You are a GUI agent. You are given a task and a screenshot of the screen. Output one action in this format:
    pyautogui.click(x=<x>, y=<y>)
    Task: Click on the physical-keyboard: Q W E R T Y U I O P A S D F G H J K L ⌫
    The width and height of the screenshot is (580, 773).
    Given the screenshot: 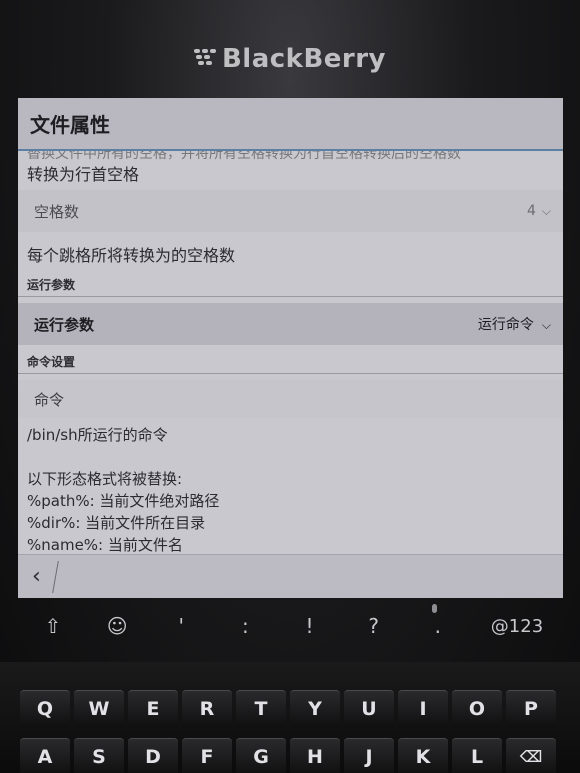 What is the action you would take?
    pyautogui.click(x=290, y=717)
    